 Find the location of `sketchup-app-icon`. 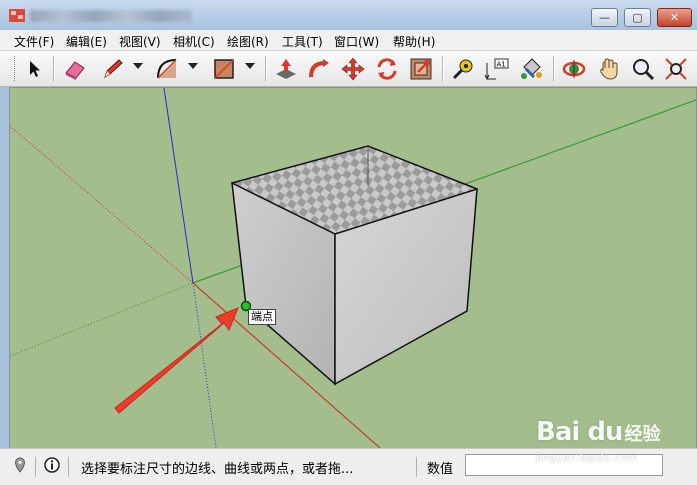

sketchup-app-icon is located at coordinates (17, 15).